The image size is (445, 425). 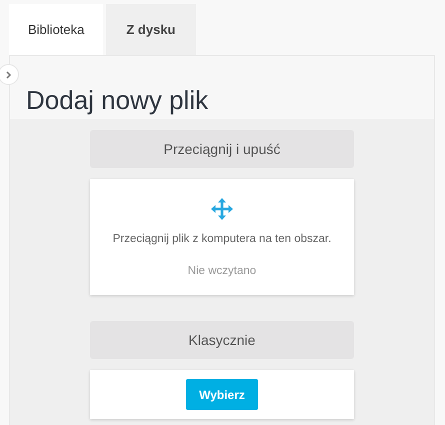 What do you see at coordinates (222, 272) in the screenshot?
I see `upload-status: Nie wczytano` at bounding box center [222, 272].